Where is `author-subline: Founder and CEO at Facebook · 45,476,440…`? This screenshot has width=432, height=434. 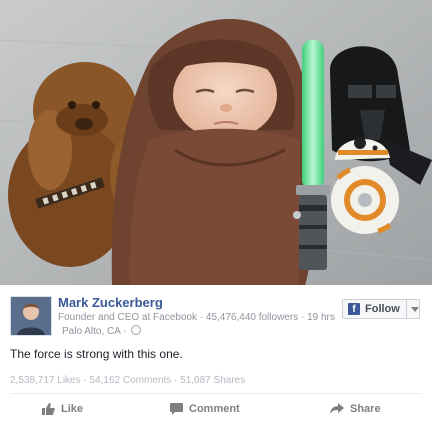 author-subline: Founder and CEO at Facebook · 45,476,440… is located at coordinates (196, 317).